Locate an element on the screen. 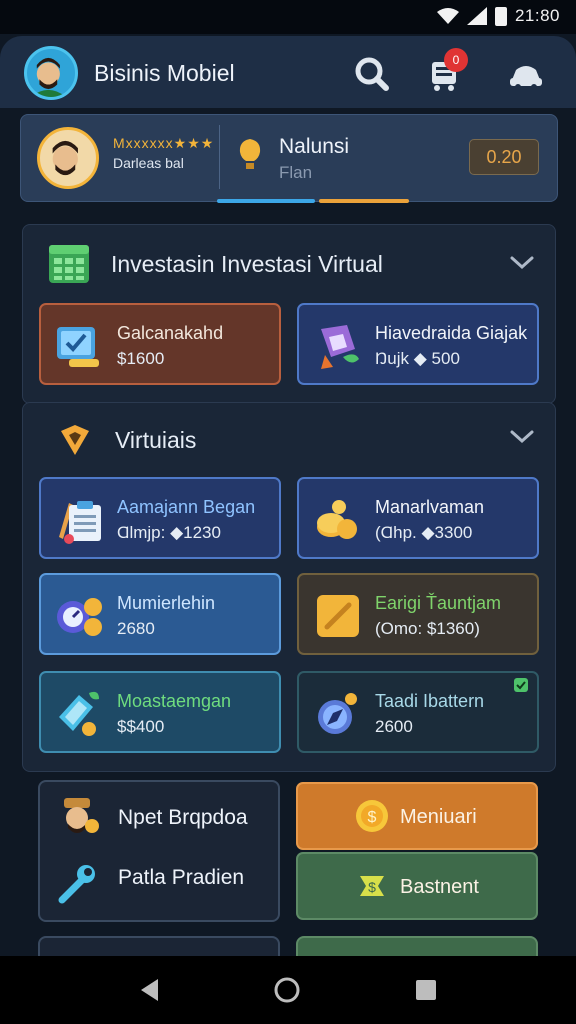 The image size is (576, 1024). coins-icon is located at coordinates (337, 519).